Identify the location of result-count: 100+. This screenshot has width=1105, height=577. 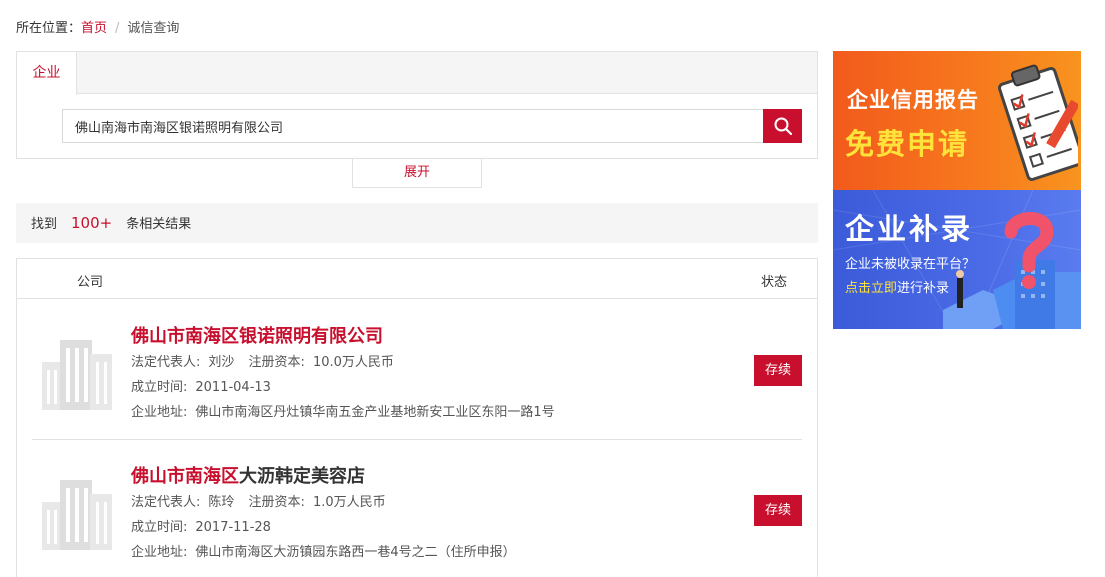
(92, 223).